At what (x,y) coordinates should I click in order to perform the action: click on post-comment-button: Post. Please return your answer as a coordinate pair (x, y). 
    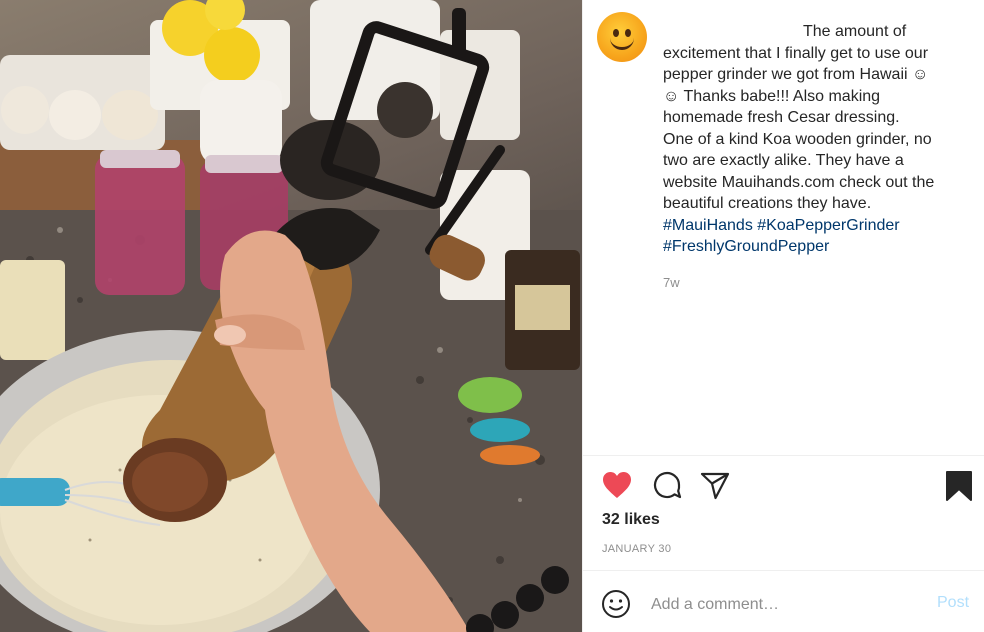
    Looking at the image, I should click on (953, 603).